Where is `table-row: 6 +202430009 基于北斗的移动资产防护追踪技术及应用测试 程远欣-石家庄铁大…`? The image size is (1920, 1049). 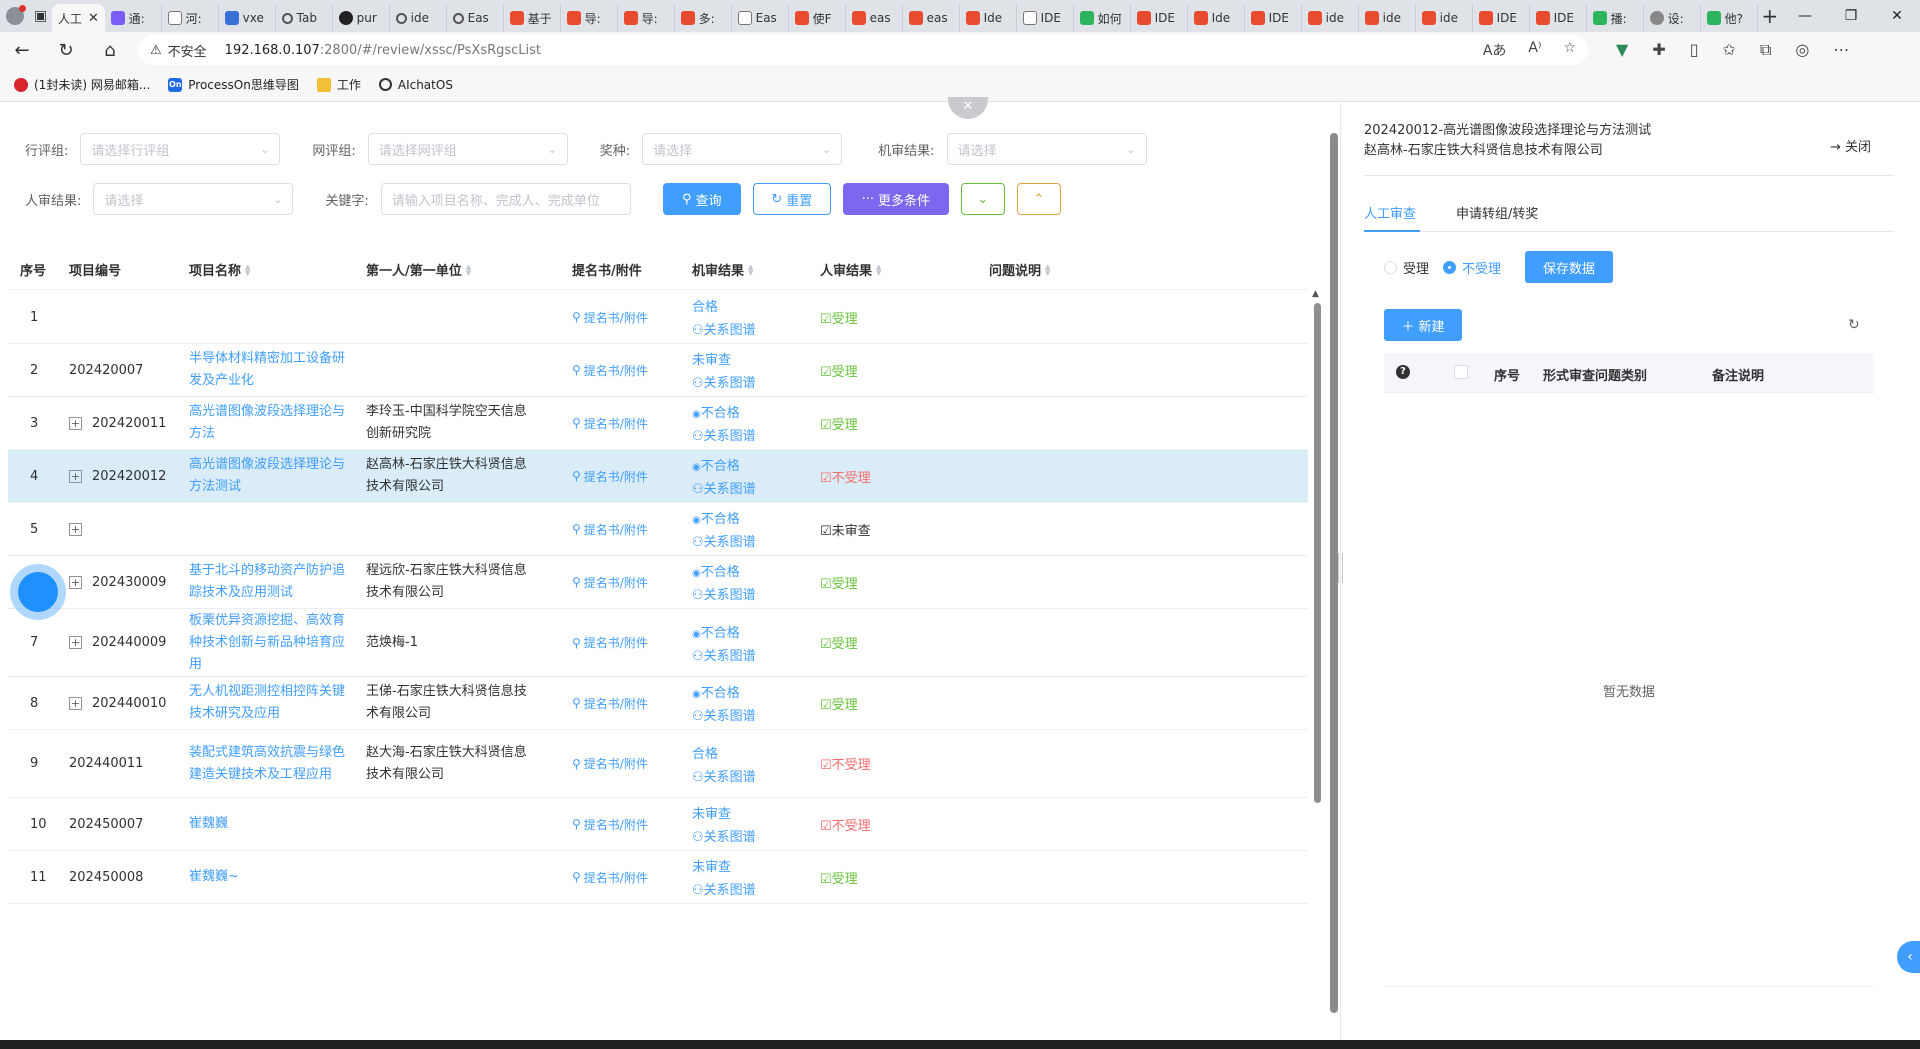
table-row: 6 +202430009 基于北斗的移动资产防护追踪技术及应用测试 程远欣-石家庄铁大… is located at coordinates (658, 582).